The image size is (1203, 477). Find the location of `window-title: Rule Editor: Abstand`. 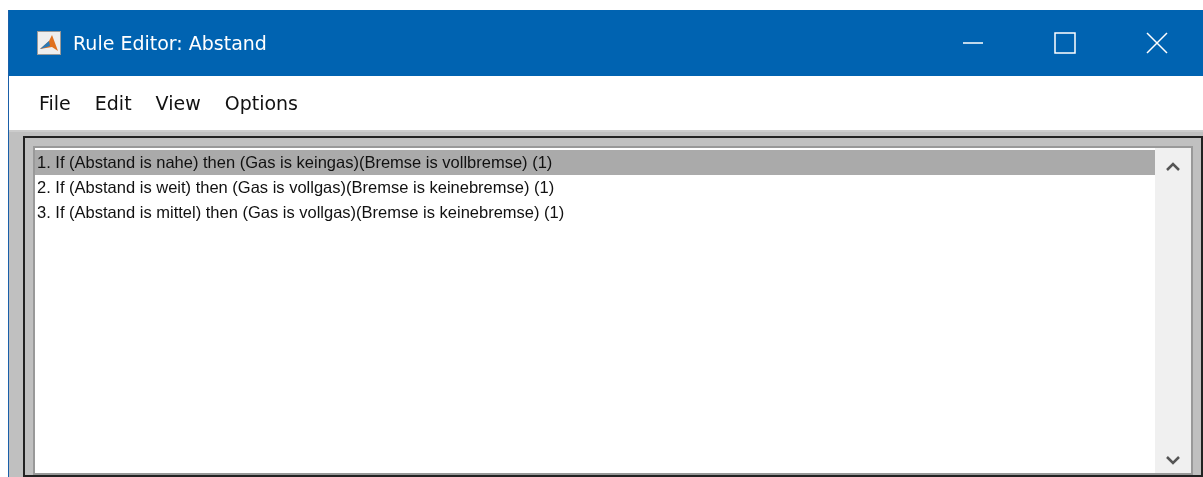

window-title: Rule Editor: Abstand is located at coordinates (170, 43).